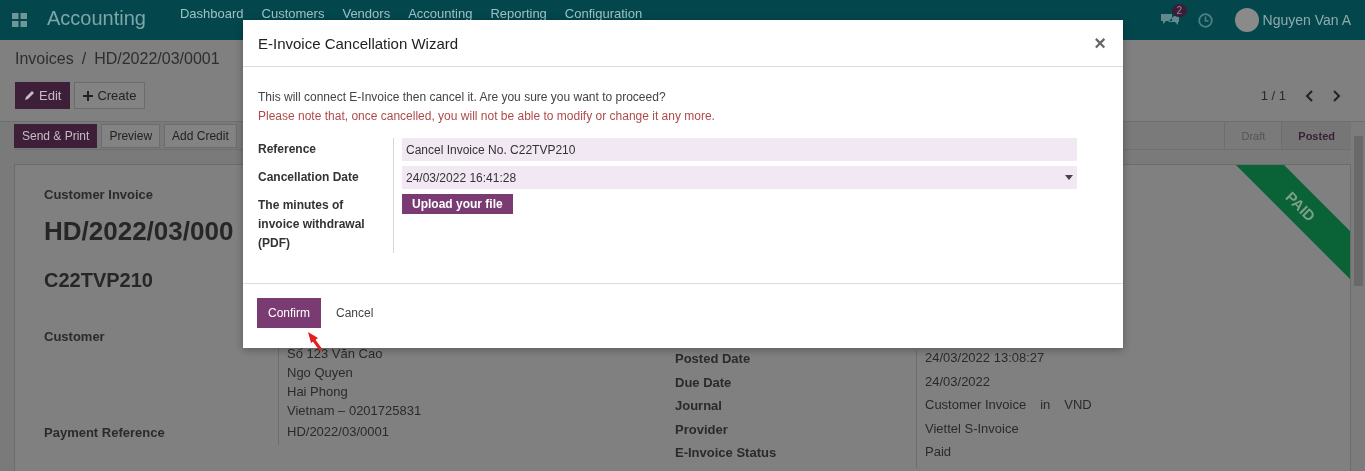 The height and width of the screenshot is (471, 1365). Describe the element at coordinates (1309, 95) in the screenshot. I see `chevron-left-icon` at that location.